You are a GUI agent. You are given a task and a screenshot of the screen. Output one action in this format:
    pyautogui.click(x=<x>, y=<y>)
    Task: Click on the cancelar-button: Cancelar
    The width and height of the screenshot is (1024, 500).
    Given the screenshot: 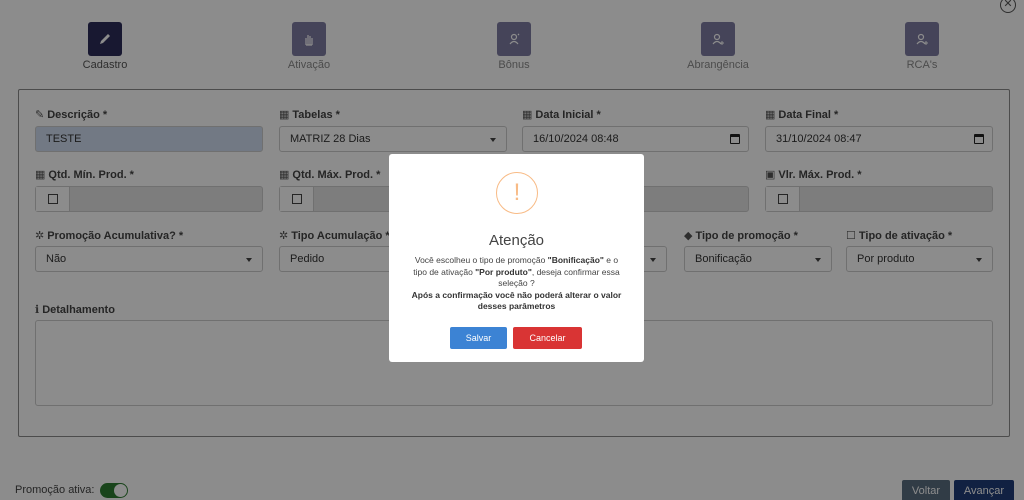 What is the action you would take?
    pyautogui.click(x=547, y=338)
    